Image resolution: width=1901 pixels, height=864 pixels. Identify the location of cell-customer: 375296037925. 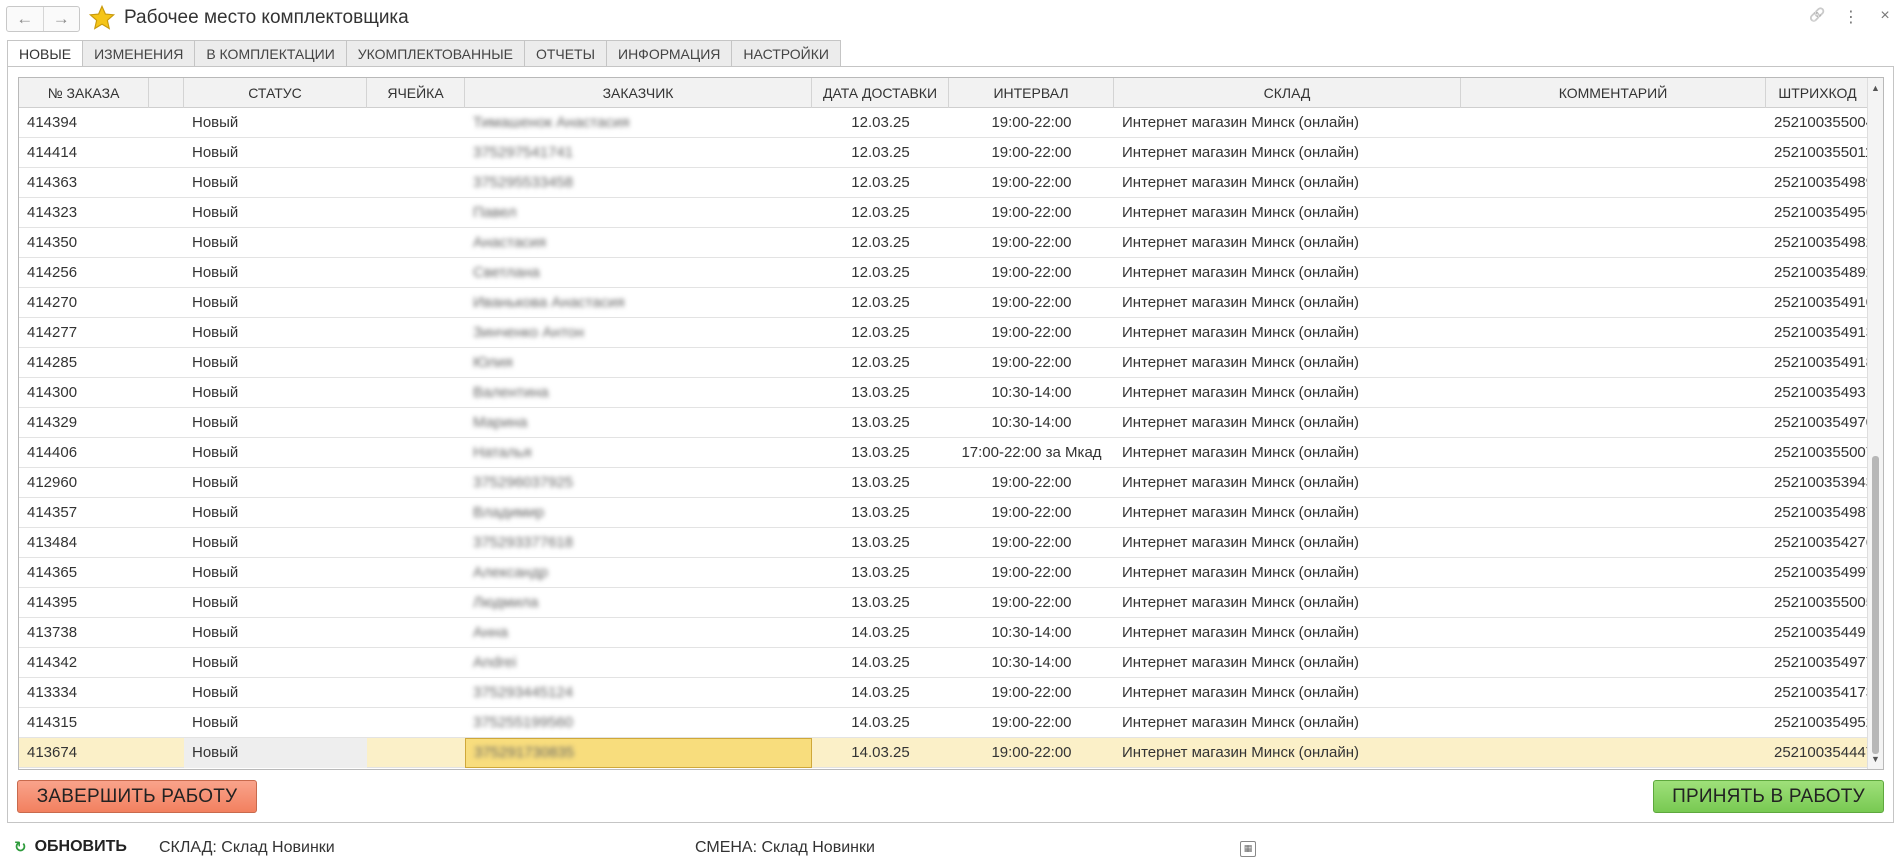
(638, 483).